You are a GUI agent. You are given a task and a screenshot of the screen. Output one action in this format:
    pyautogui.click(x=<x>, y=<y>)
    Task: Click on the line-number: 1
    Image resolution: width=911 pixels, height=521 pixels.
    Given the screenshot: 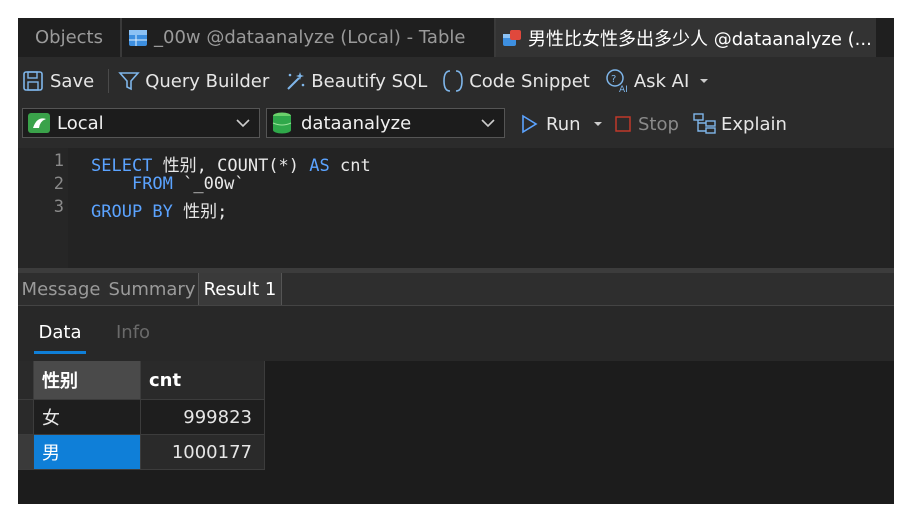 What is the action you would take?
    pyautogui.click(x=58, y=161)
    